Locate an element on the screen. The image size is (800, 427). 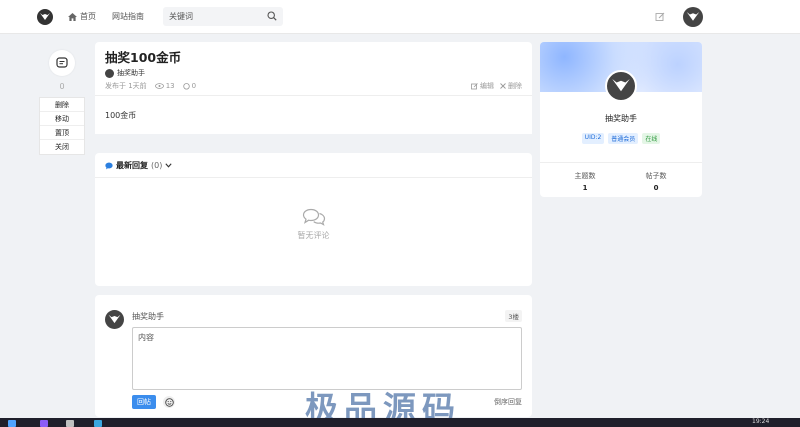
move-action: 移动 is located at coordinates (62, 119).